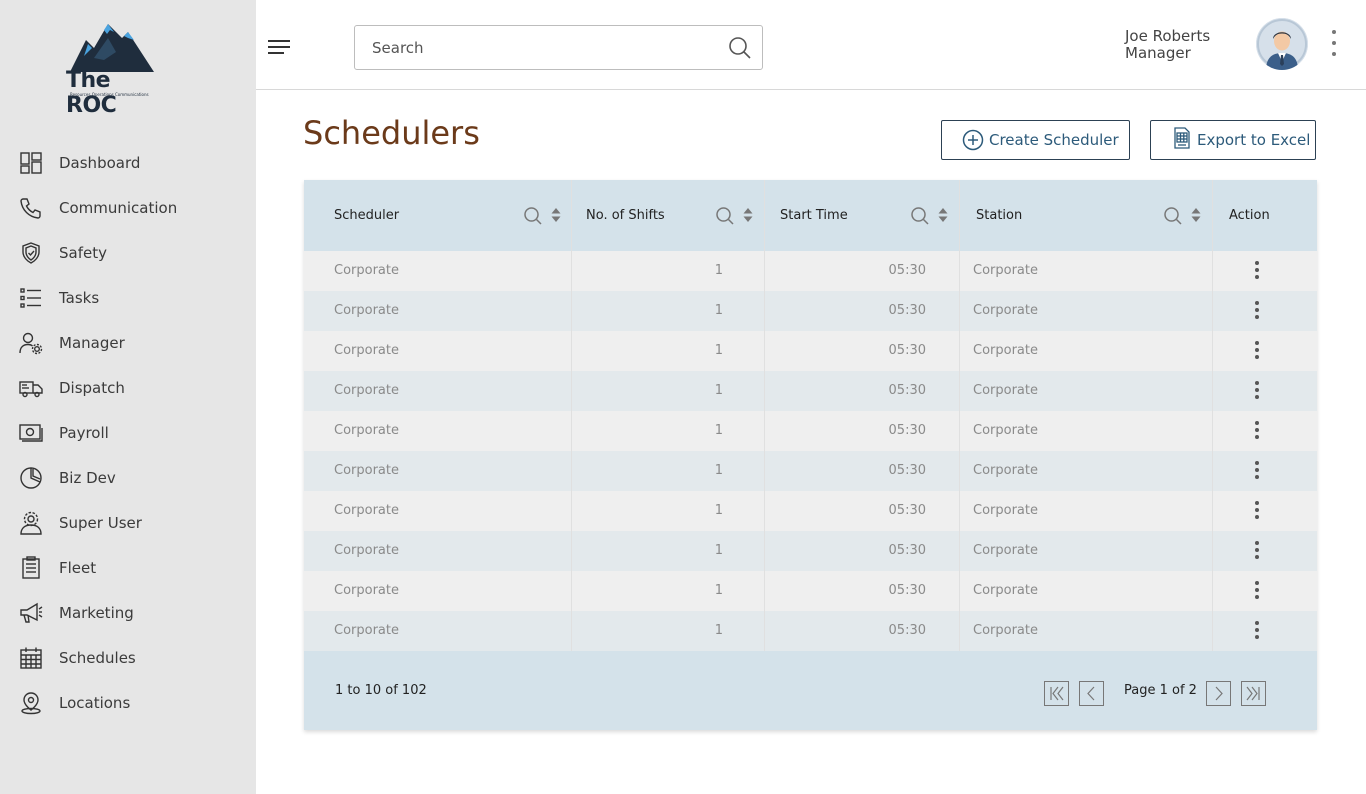 The image size is (1366, 794). I want to click on sidebar-item-safety: Safety, so click(128, 252).